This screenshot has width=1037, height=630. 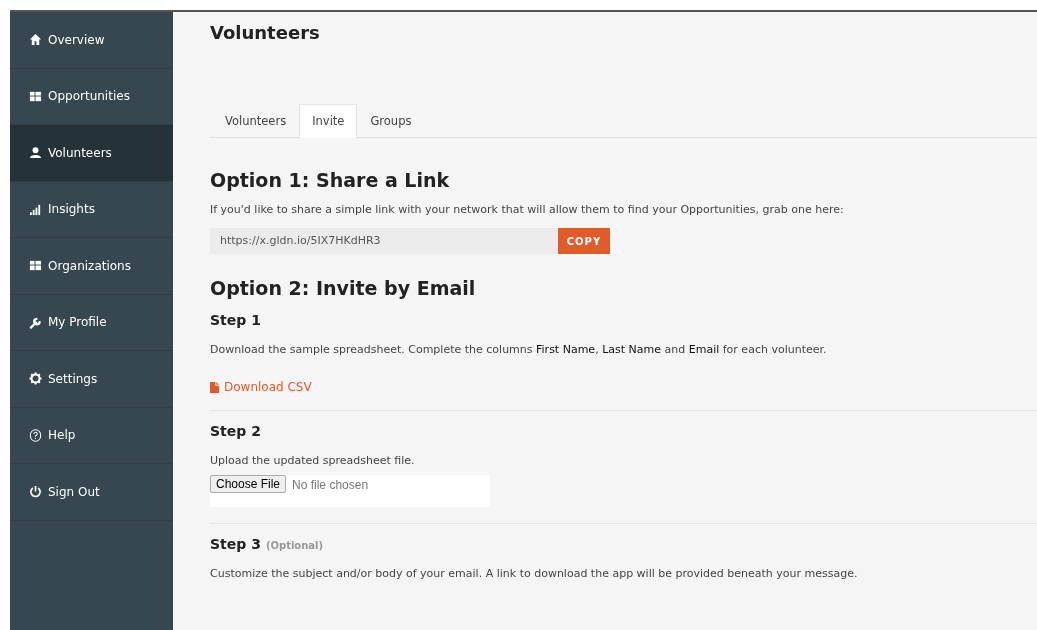 What do you see at coordinates (265, 33) in the screenshot?
I see `page-title: Volunteers` at bounding box center [265, 33].